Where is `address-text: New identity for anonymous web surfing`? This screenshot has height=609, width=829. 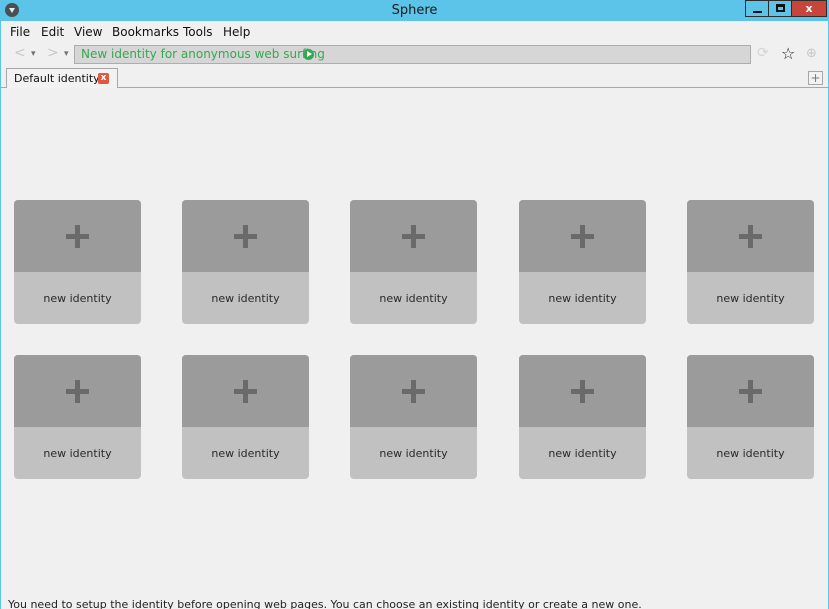 address-text: New identity for anonymous web surfing is located at coordinates (203, 54).